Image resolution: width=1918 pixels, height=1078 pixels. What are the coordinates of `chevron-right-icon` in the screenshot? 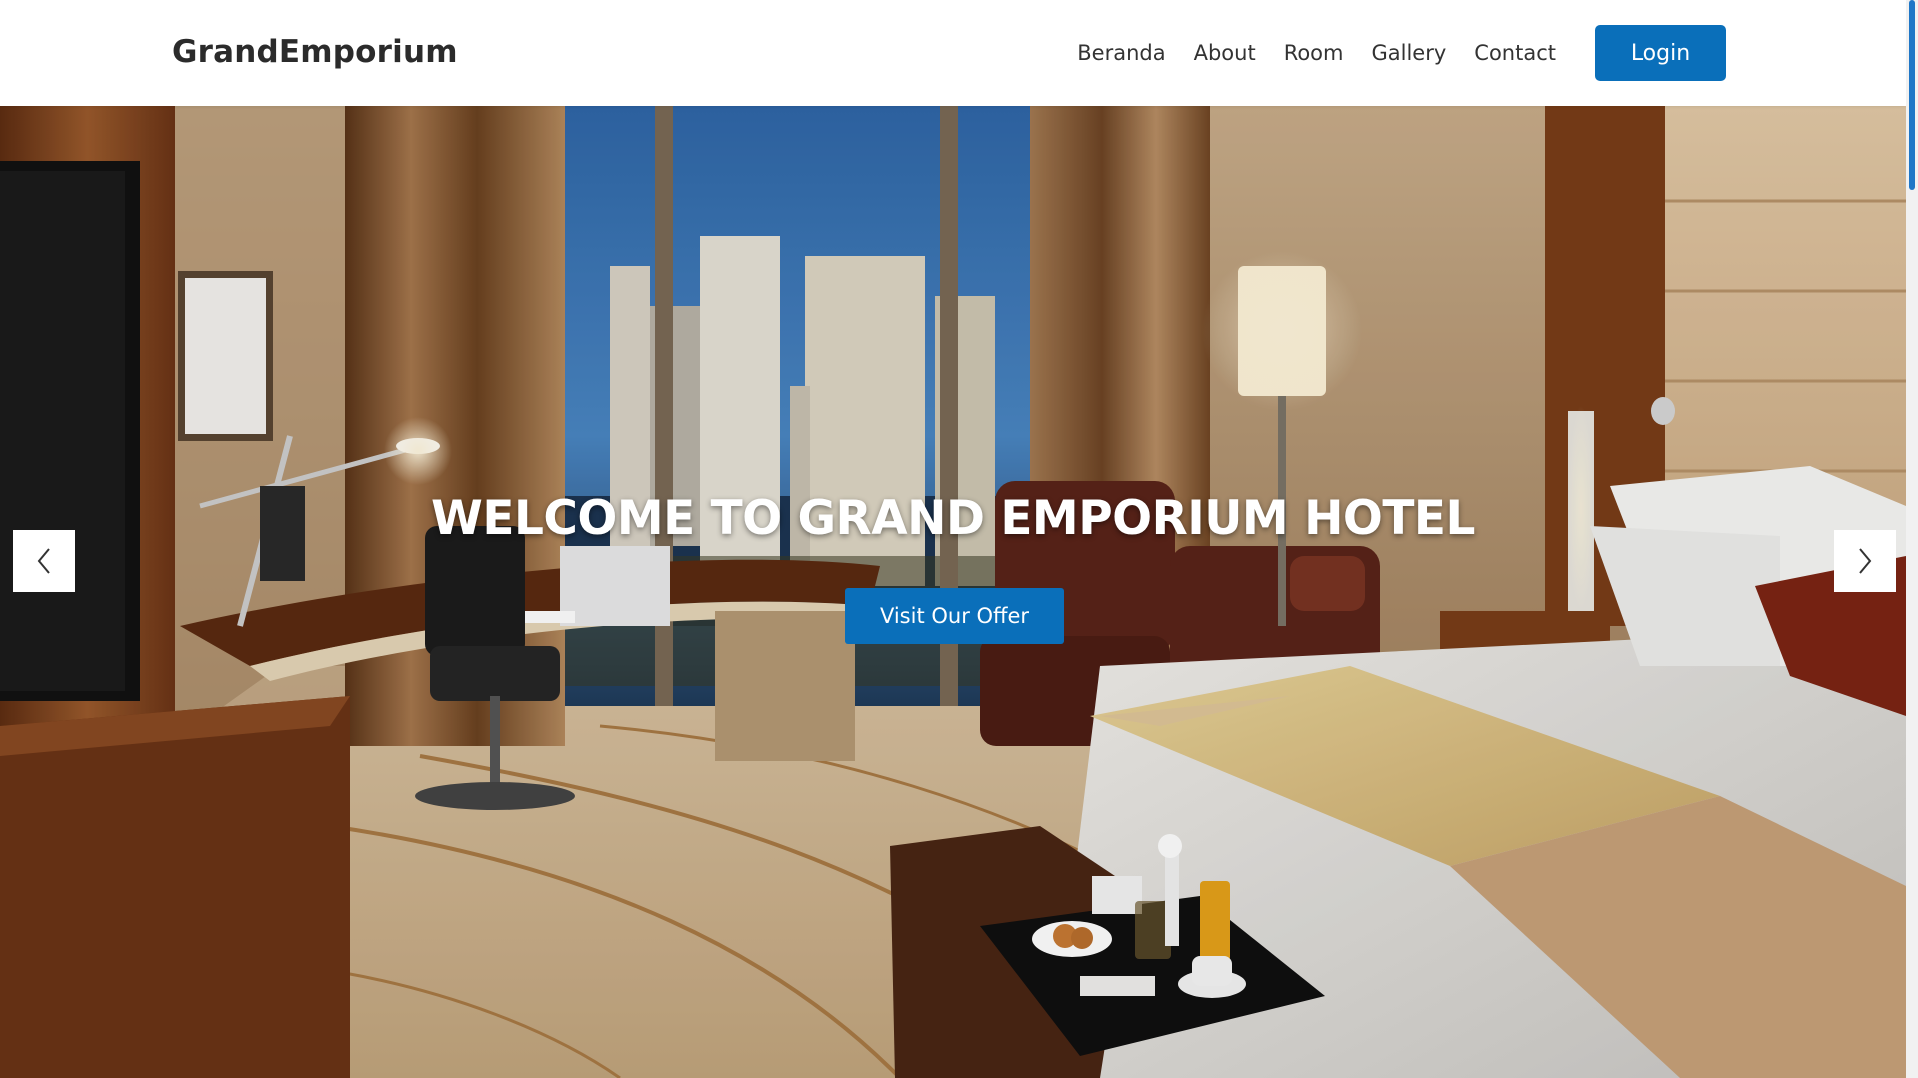 It's located at (1865, 561).